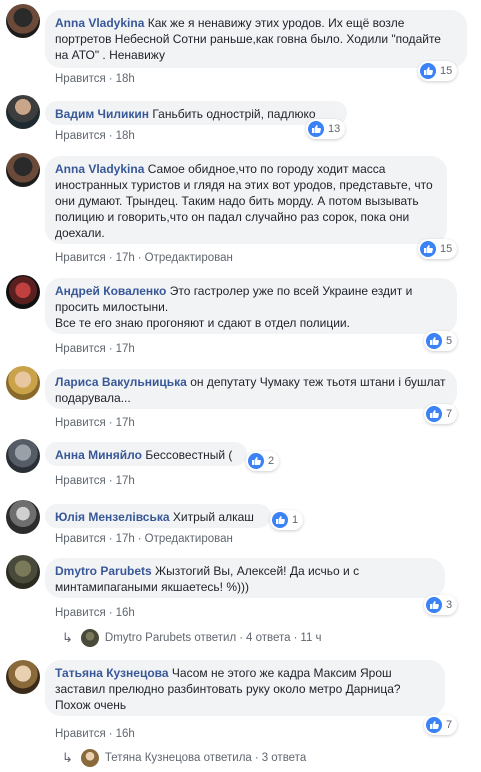  I want to click on comment-bubble: Юлія Мензелівська Хитрый алкаш, so click(158, 516).